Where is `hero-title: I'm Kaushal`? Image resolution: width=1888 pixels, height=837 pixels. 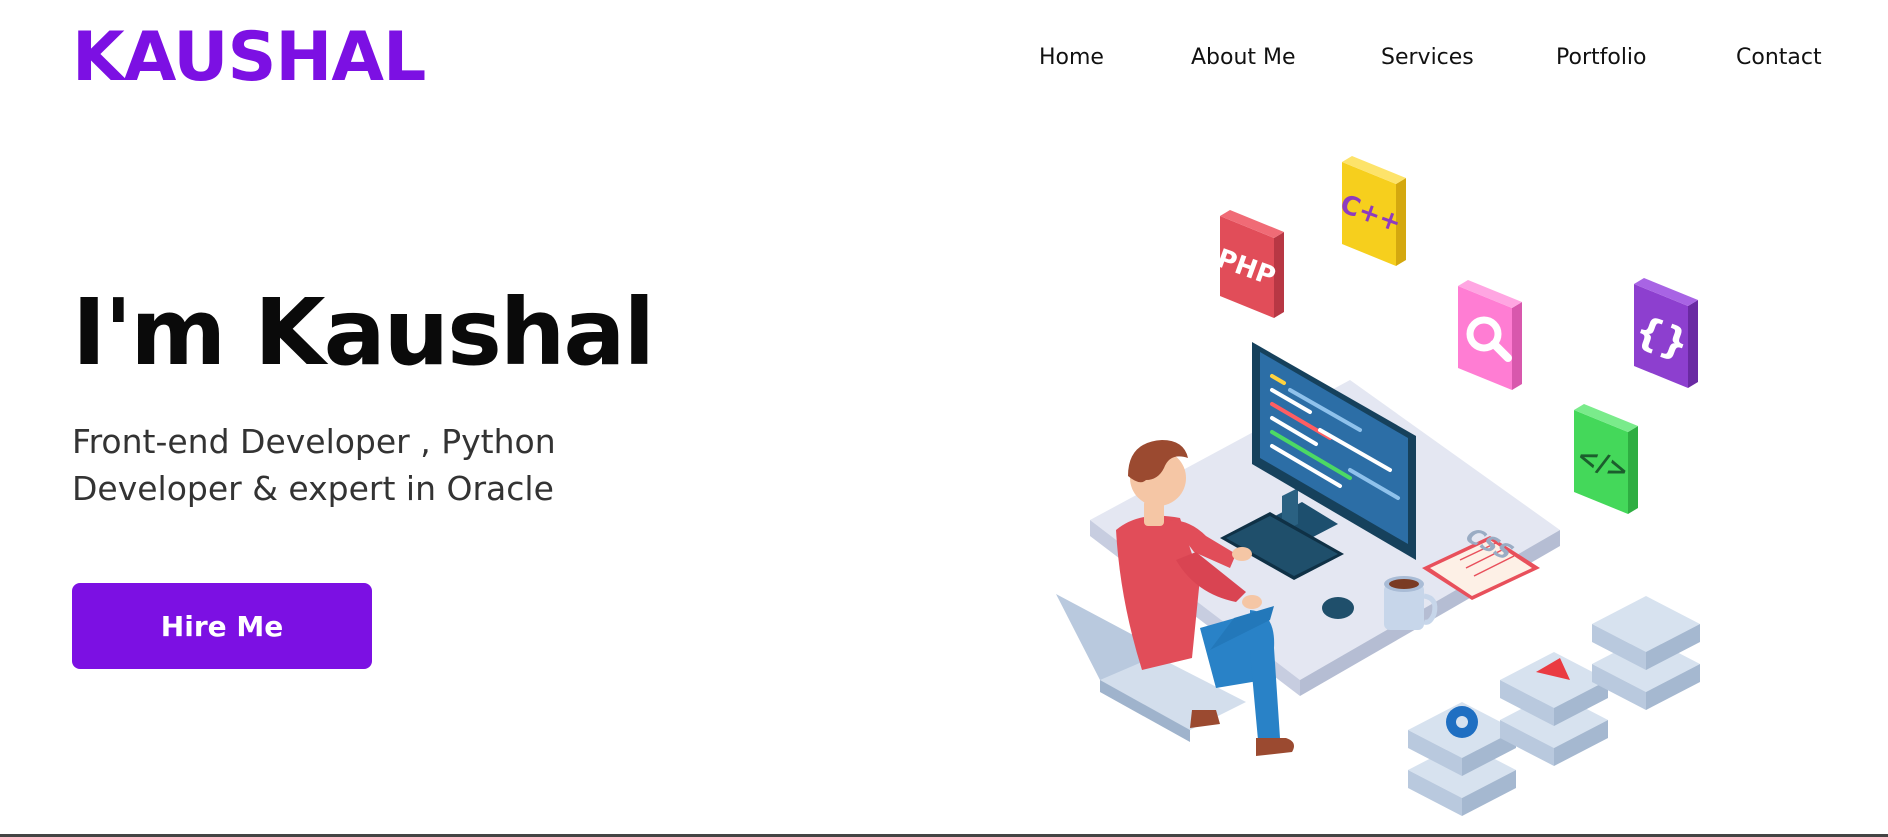
hero-title: I'm Kaushal is located at coordinates (363, 332).